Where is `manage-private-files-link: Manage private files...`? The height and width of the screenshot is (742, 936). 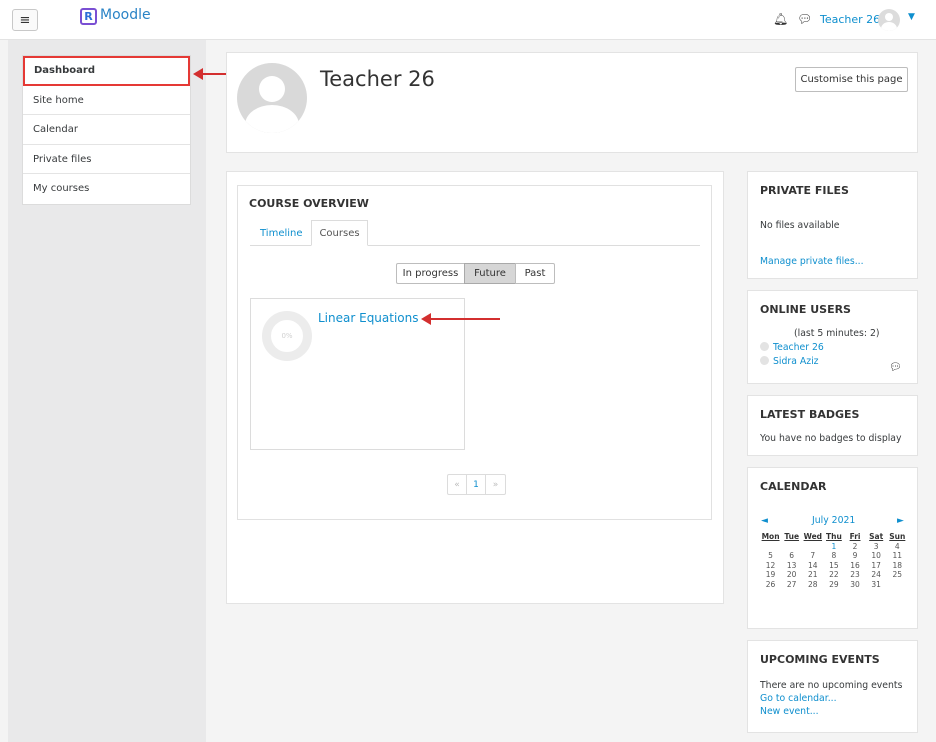 manage-private-files-link: Manage private files... is located at coordinates (812, 261).